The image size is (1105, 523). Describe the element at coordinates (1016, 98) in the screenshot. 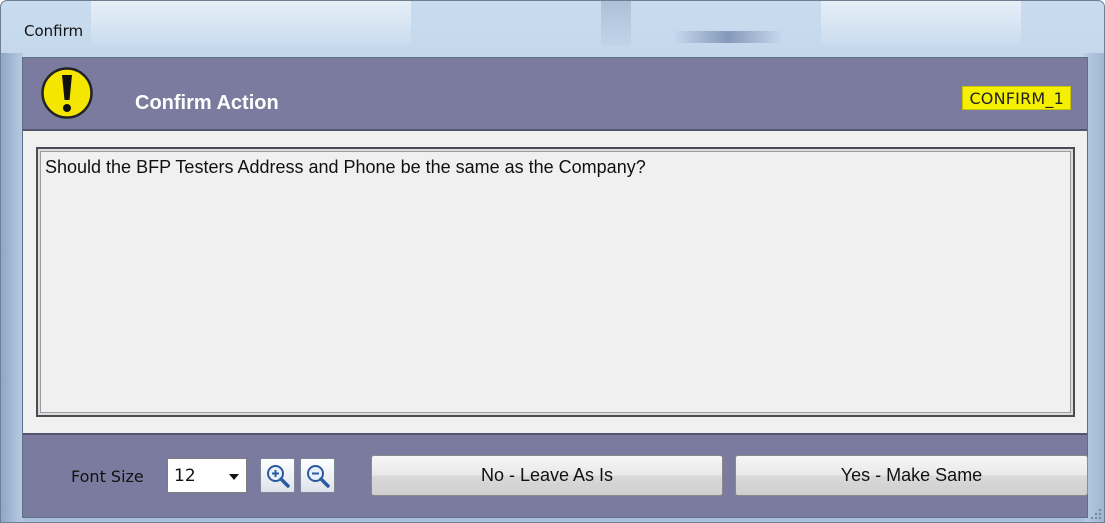

I see `dialog-code-badge: CONFIRM_1` at that location.